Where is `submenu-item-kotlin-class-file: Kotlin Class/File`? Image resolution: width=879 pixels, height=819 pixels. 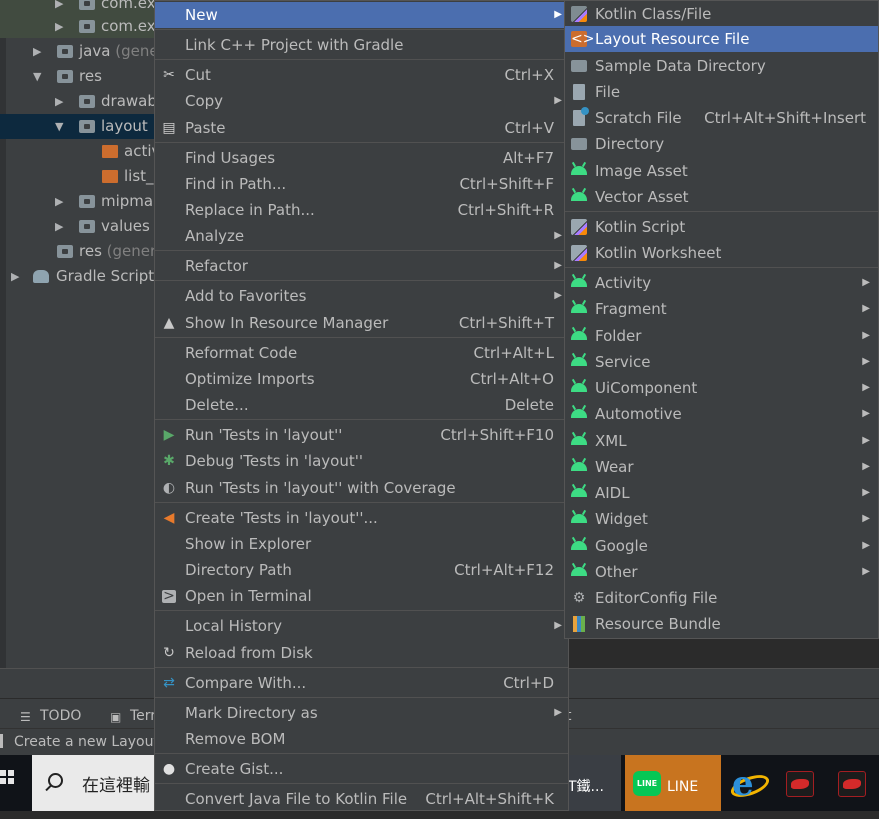 submenu-item-kotlin-class-file: Kotlin Class/File is located at coordinates (721, 14).